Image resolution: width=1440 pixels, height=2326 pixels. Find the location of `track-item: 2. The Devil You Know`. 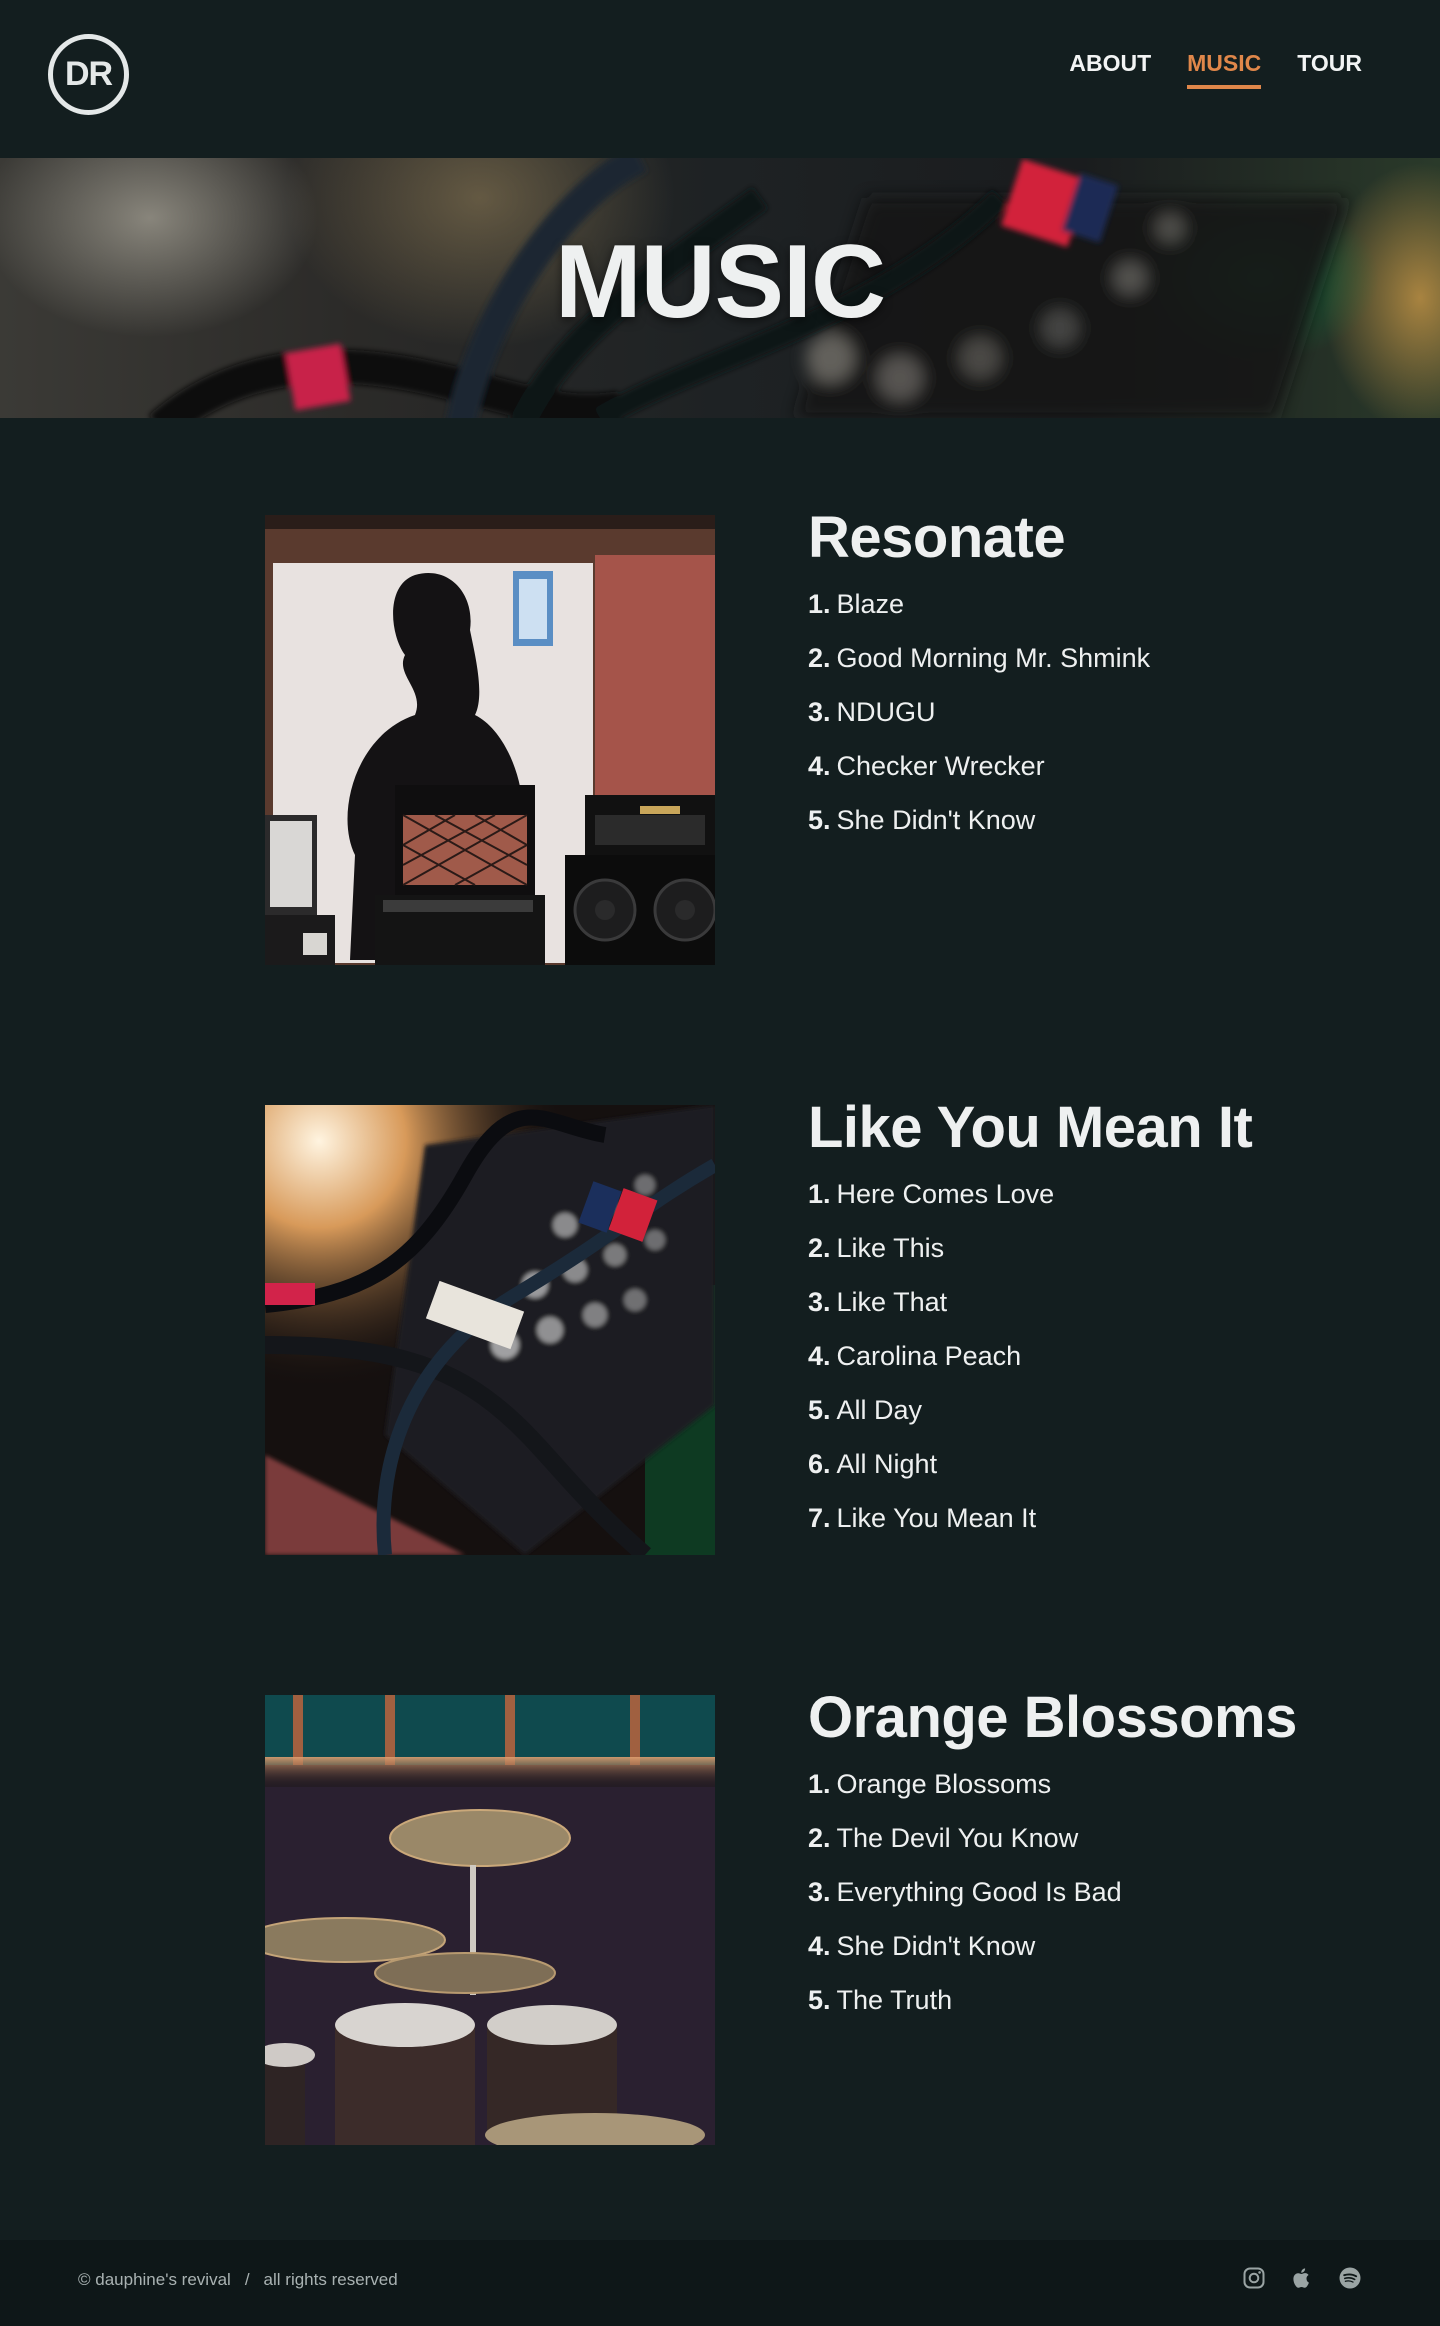

track-item: 2. The Devil You Know is located at coordinates (1058, 1838).